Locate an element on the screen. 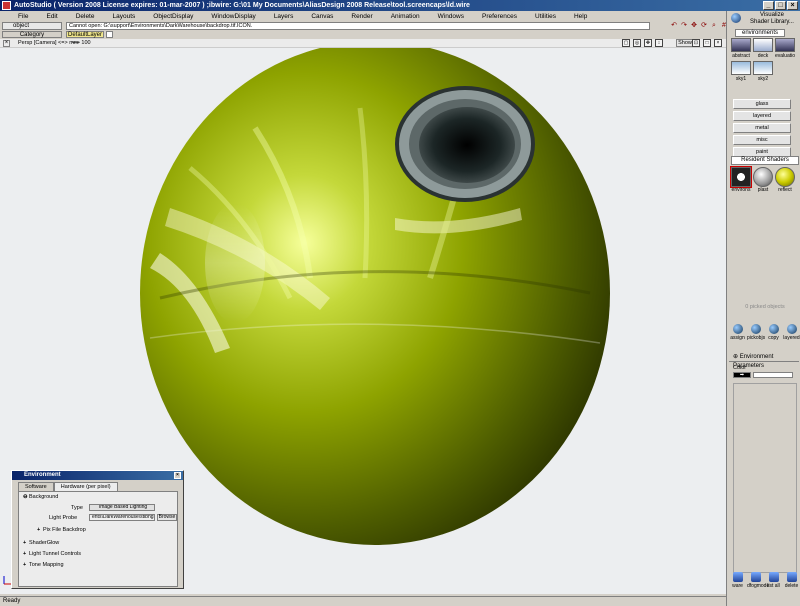  tab-software: Software is located at coordinates (36, 486).